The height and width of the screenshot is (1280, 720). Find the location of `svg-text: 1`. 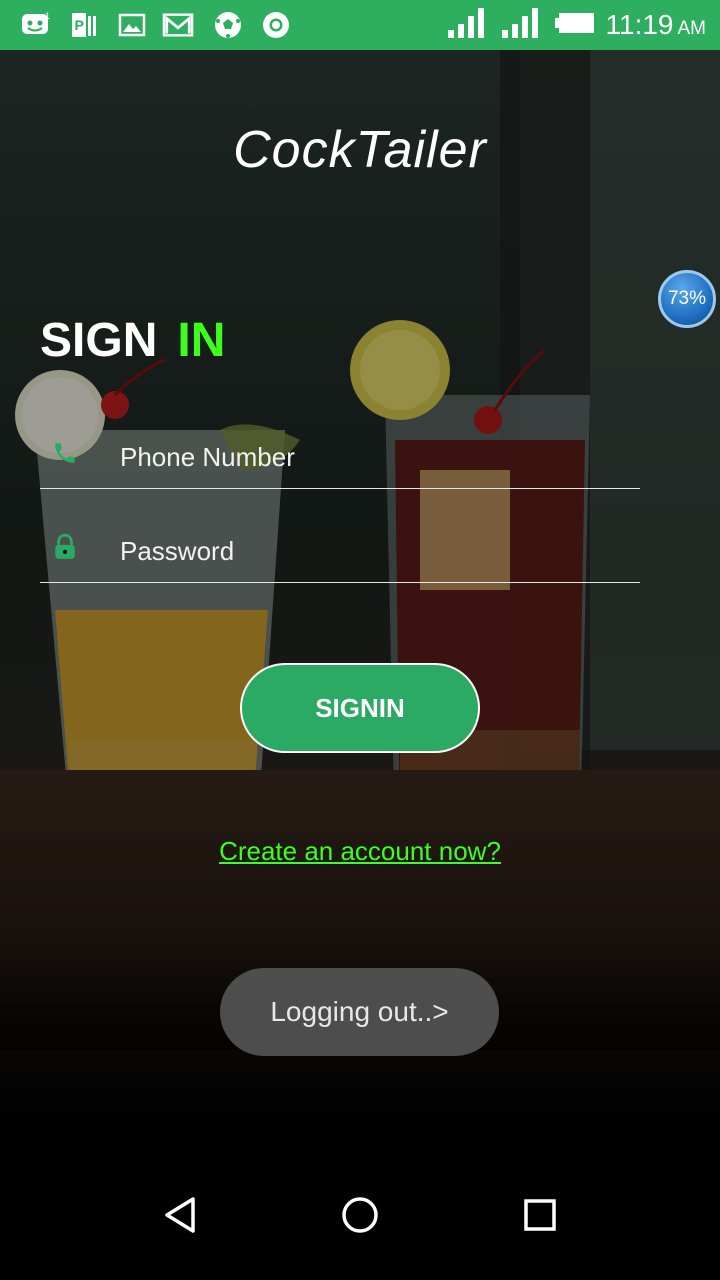

svg-text: 1 is located at coordinates (47, 16).